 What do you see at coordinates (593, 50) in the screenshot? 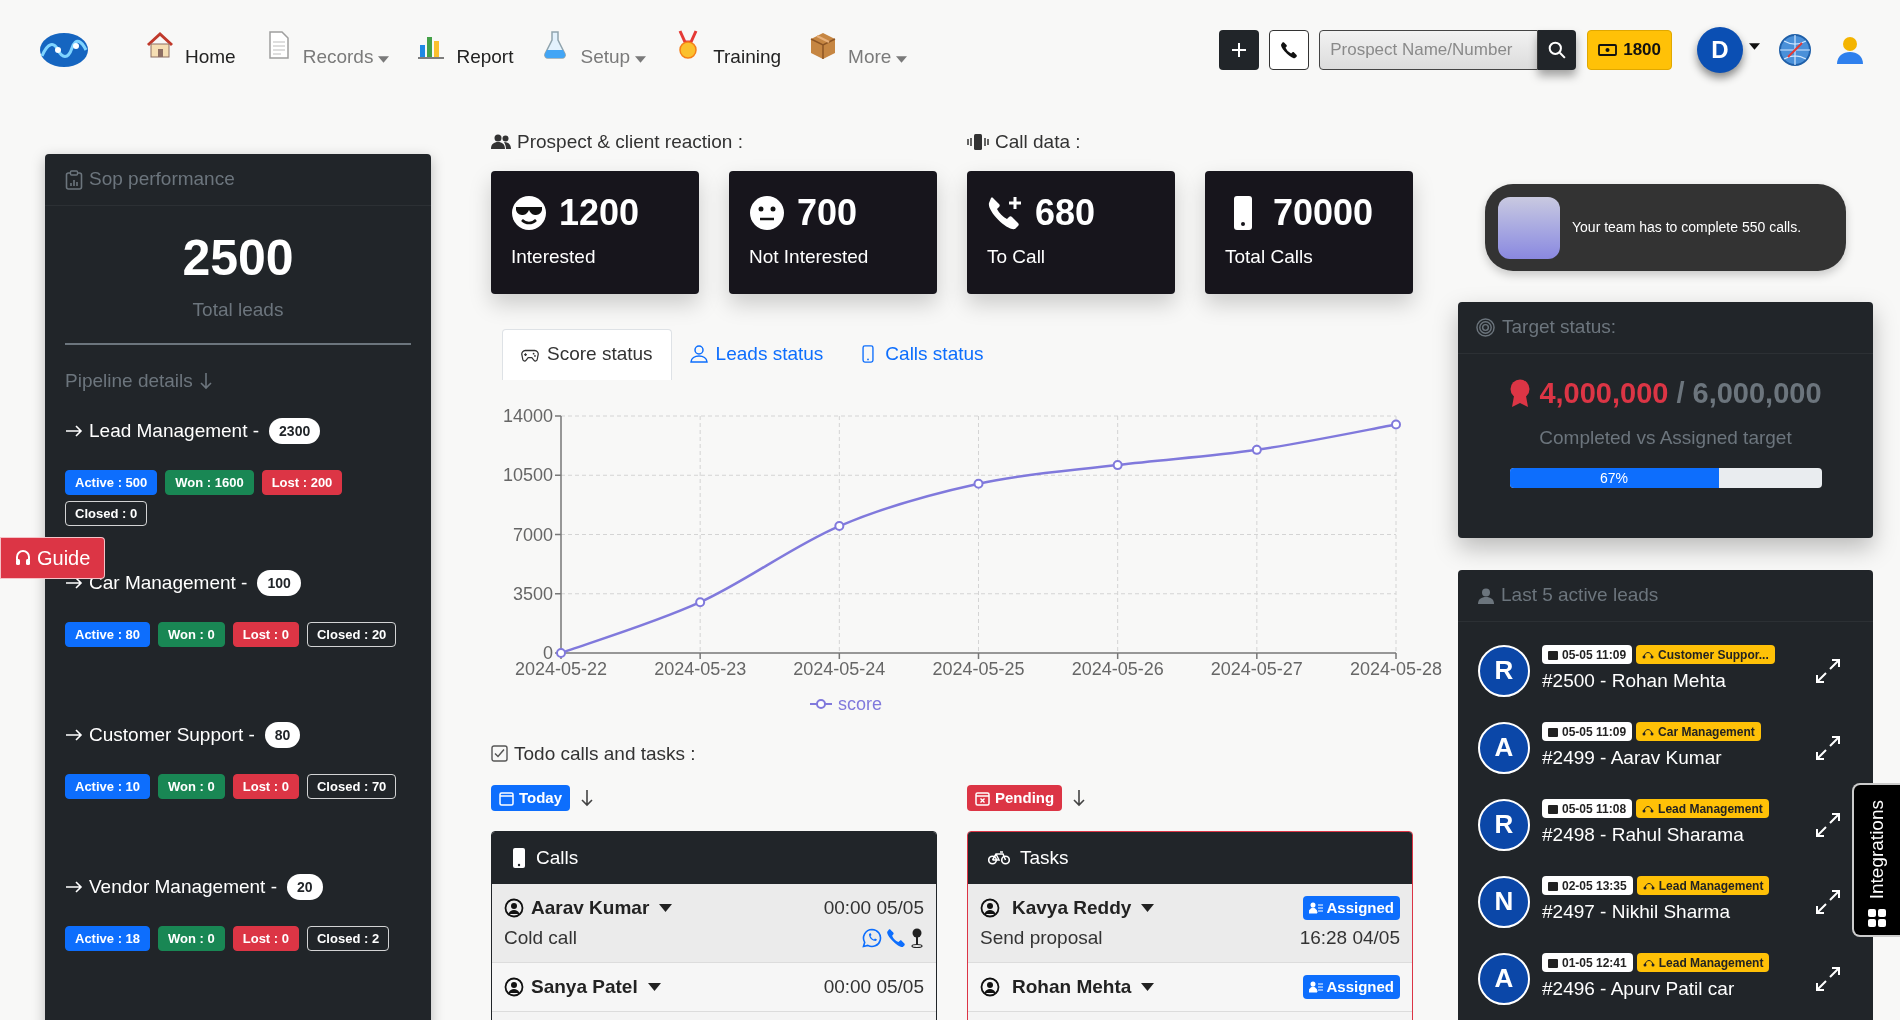
I see `nav-link: Setup` at bounding box center [593, 50].